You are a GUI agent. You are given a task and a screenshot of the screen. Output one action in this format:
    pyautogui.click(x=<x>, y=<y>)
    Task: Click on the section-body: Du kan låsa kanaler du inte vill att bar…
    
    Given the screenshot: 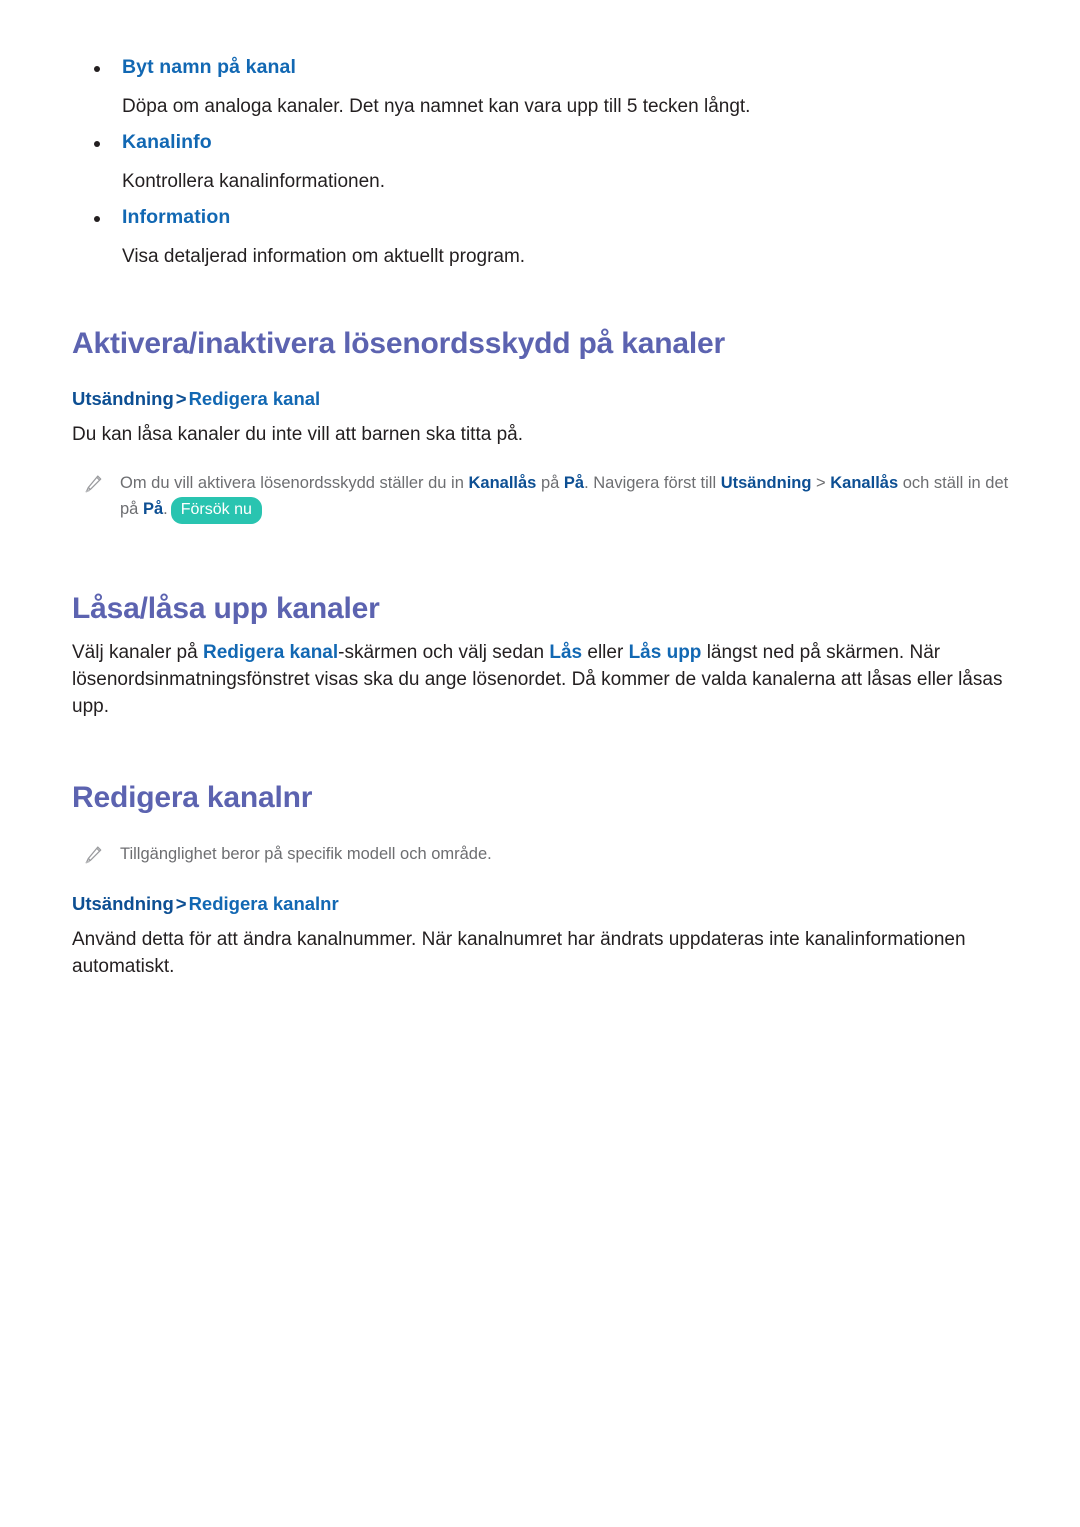 What is the action you would take?
    pyautogui.click(x=297, y=435)
    